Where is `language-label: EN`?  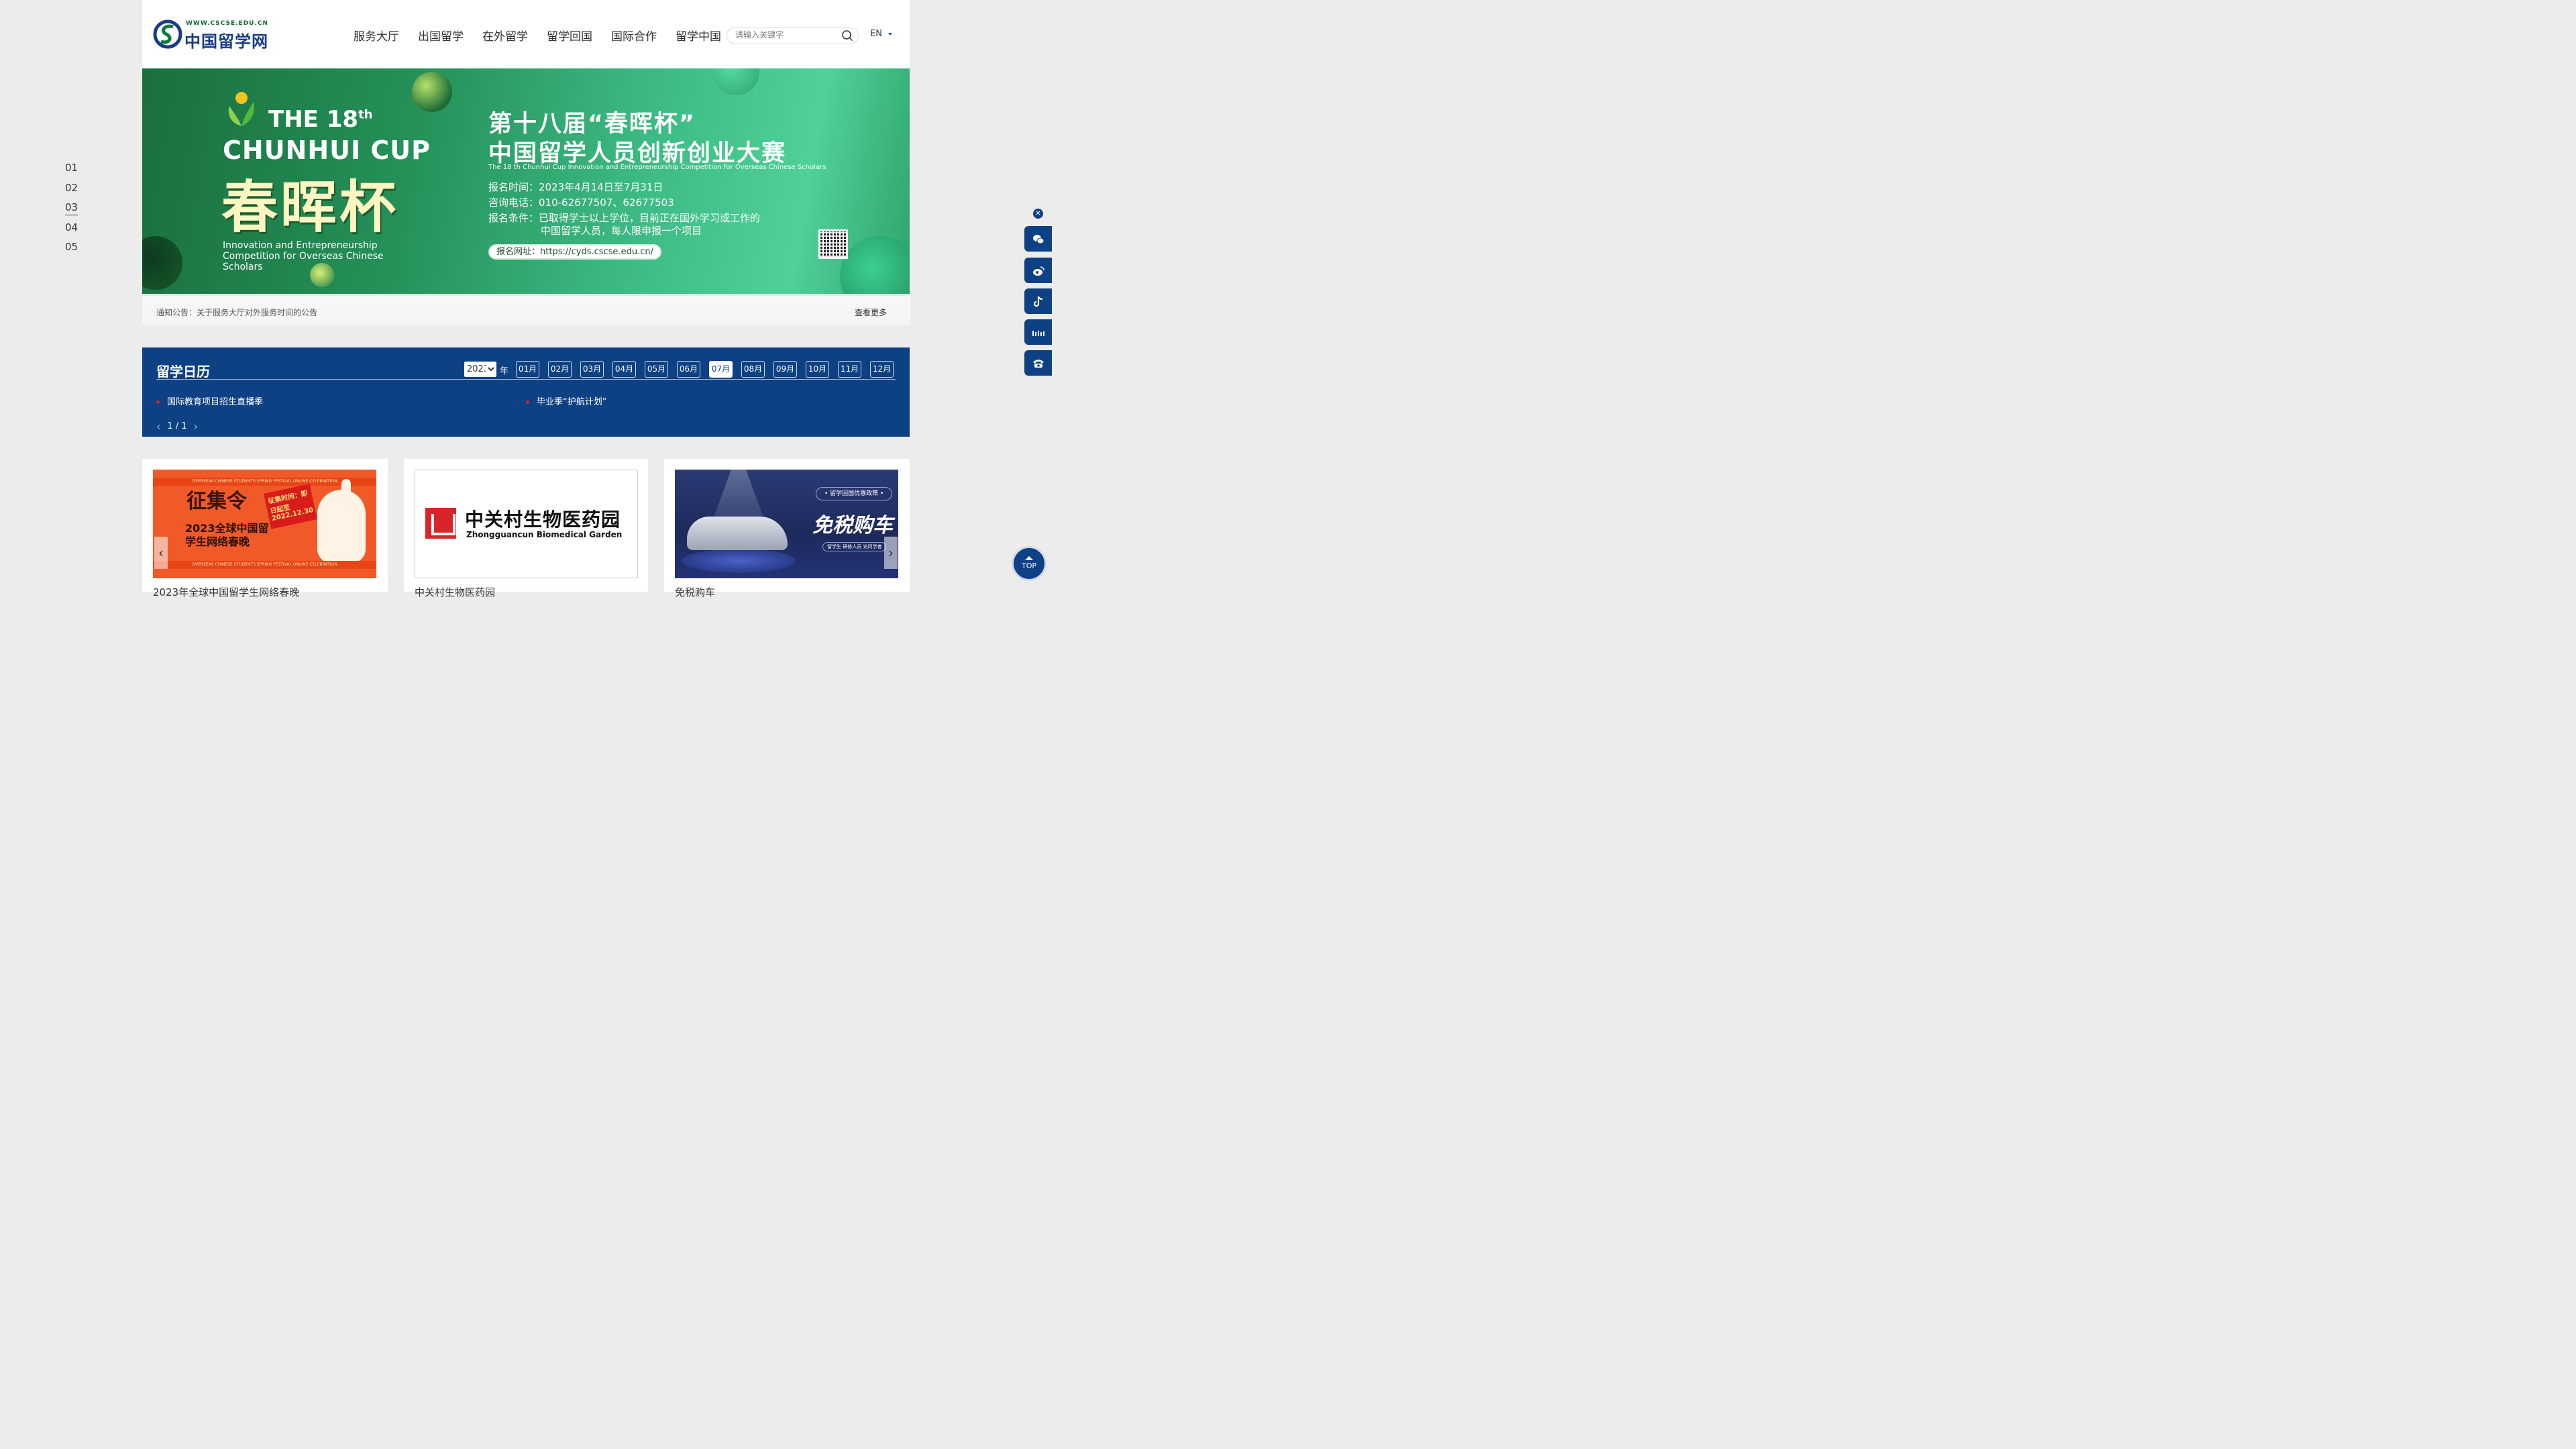 language-label: EN is located at coordinates (876, 34).